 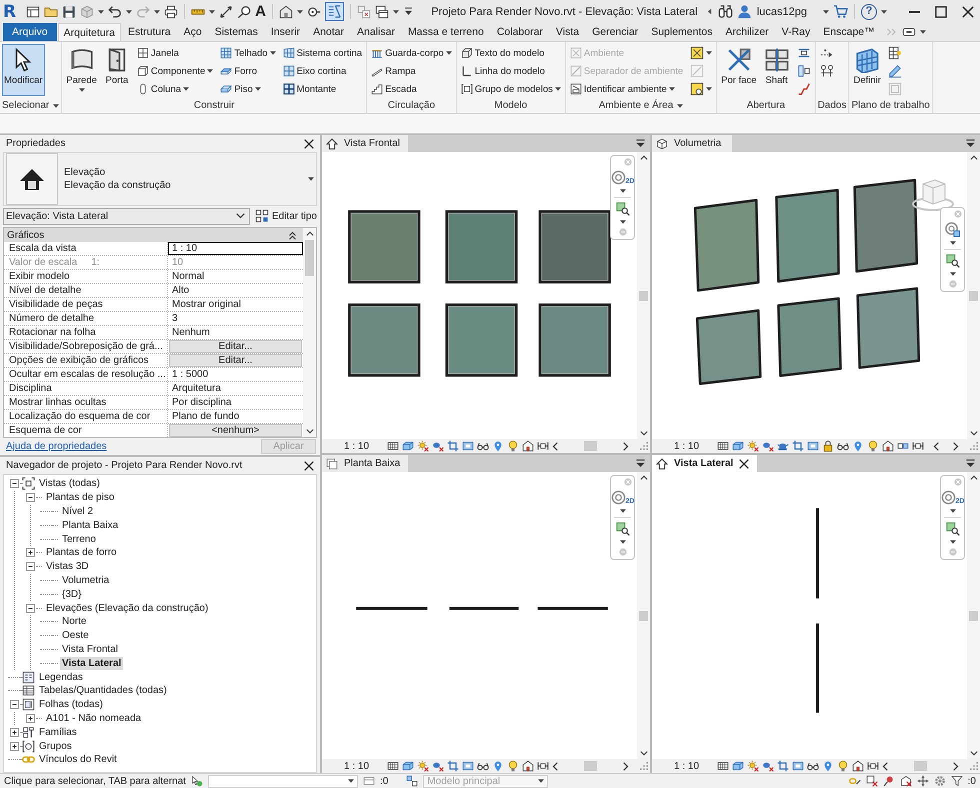 What do you see at coordinates (446, 32) in the screenshot?
I see `ribbon-tab: Massa e terreno` at bounding box center [446, 32].